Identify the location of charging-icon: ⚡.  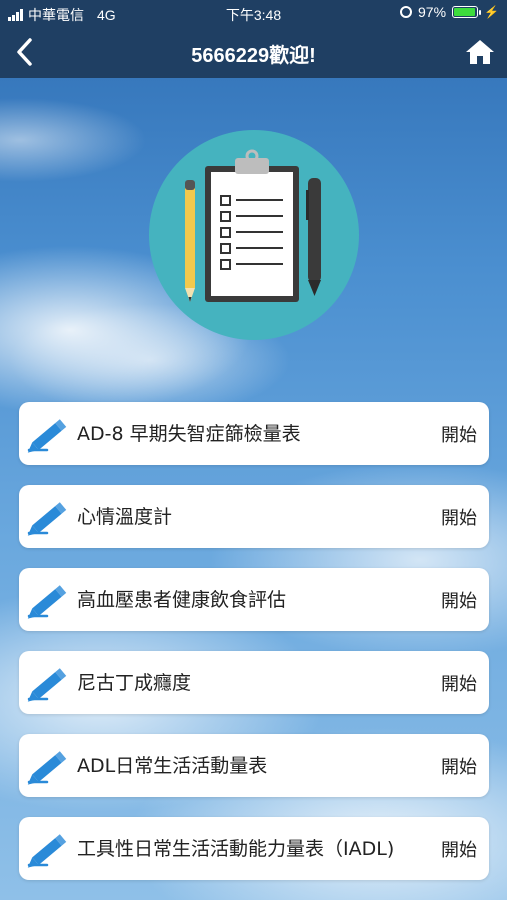
(491, 12).